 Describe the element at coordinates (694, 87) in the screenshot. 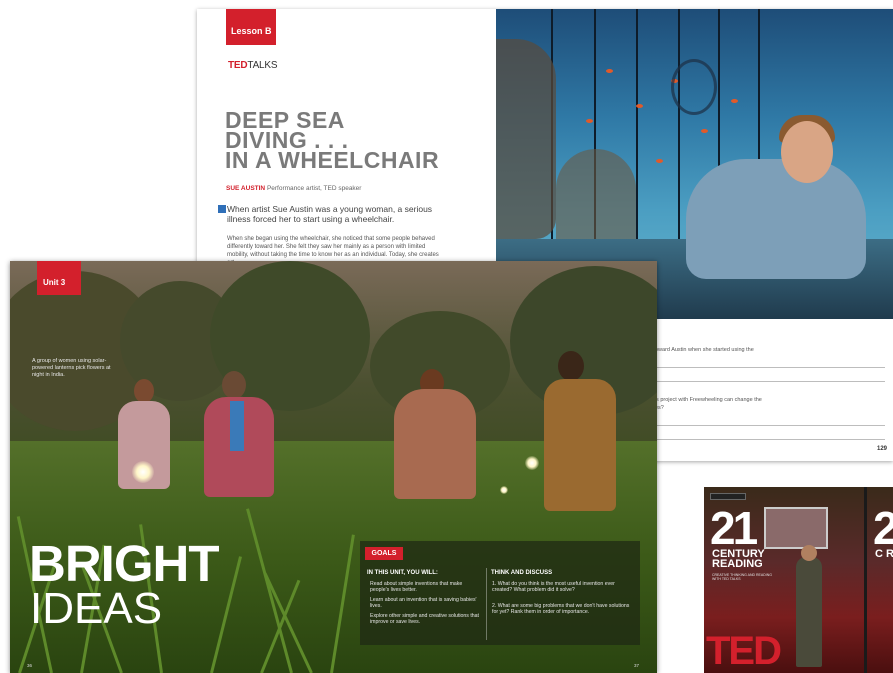

I see `underwater-wheelchair` at that location.